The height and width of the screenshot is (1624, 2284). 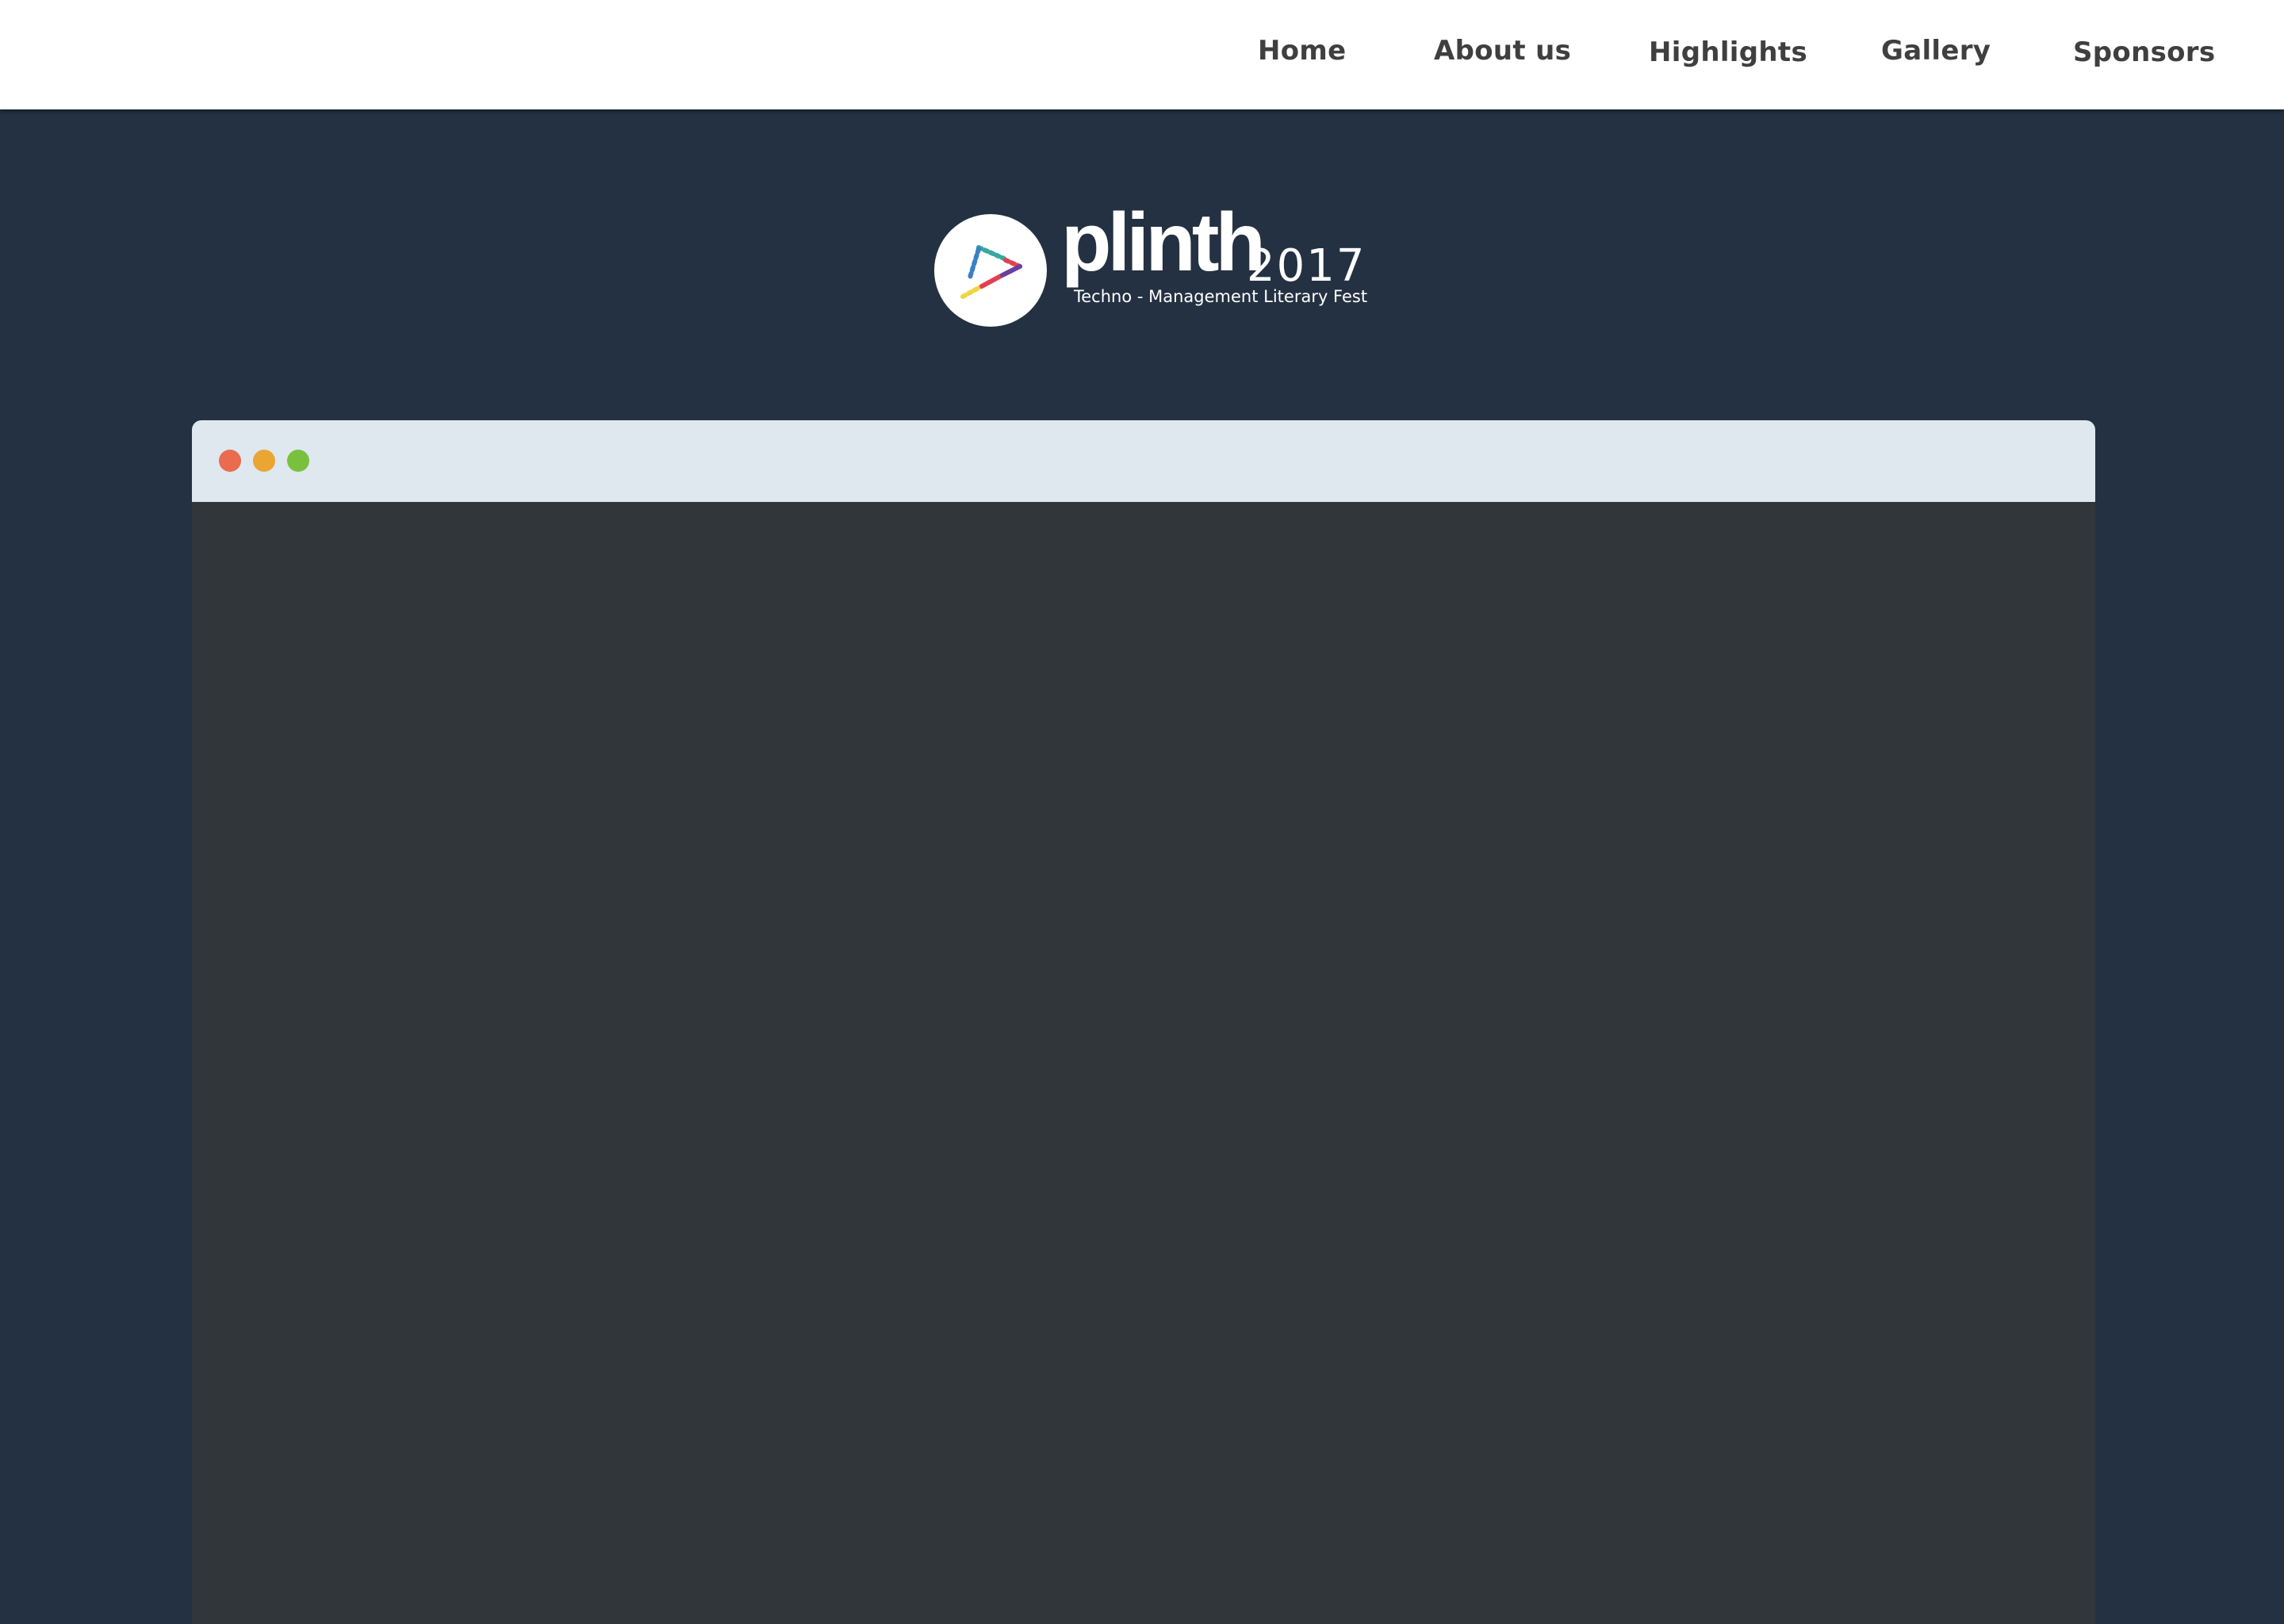 What do you see at coordinates (990, 270) in the screenshot?
I see `logo-emblem-icon` at bounding box center [990, 270].